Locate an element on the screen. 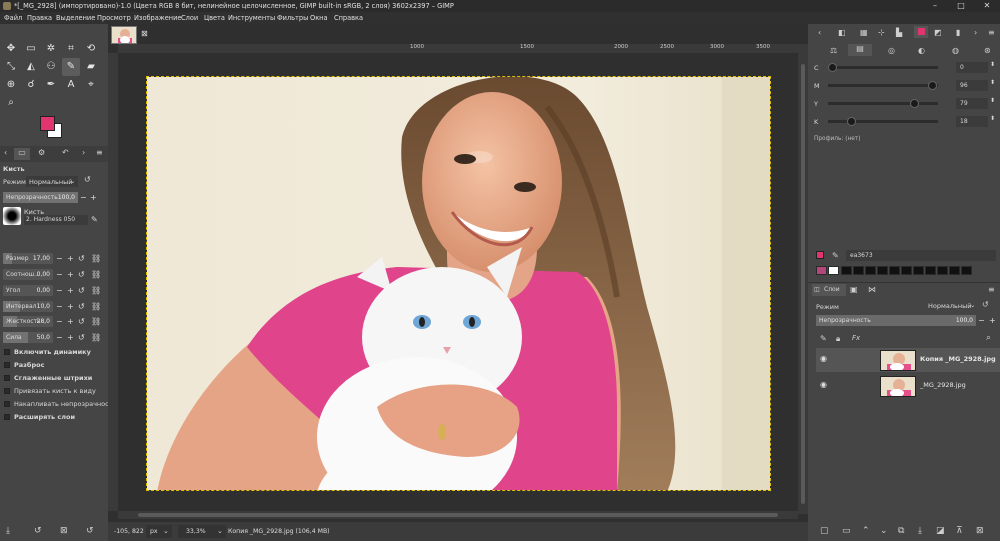  reset-options-icon: ↺ is located at coordinates (90, 531).